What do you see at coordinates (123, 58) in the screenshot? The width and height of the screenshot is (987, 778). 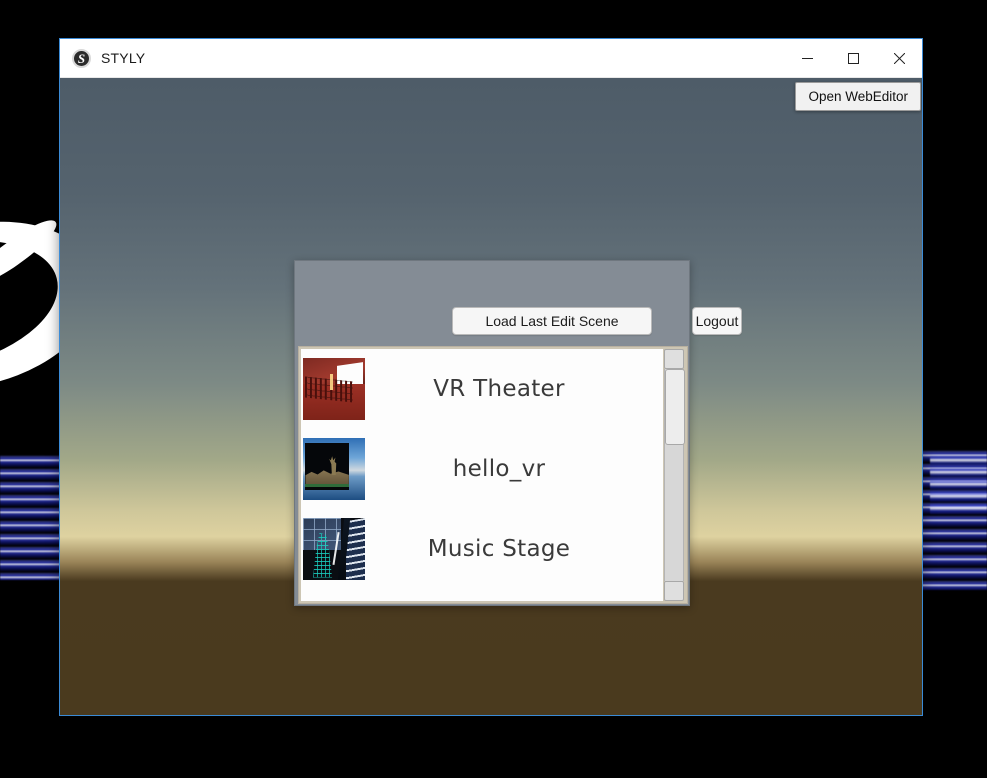 I see `window-title: STYLY` at bounding box center [123, 58].